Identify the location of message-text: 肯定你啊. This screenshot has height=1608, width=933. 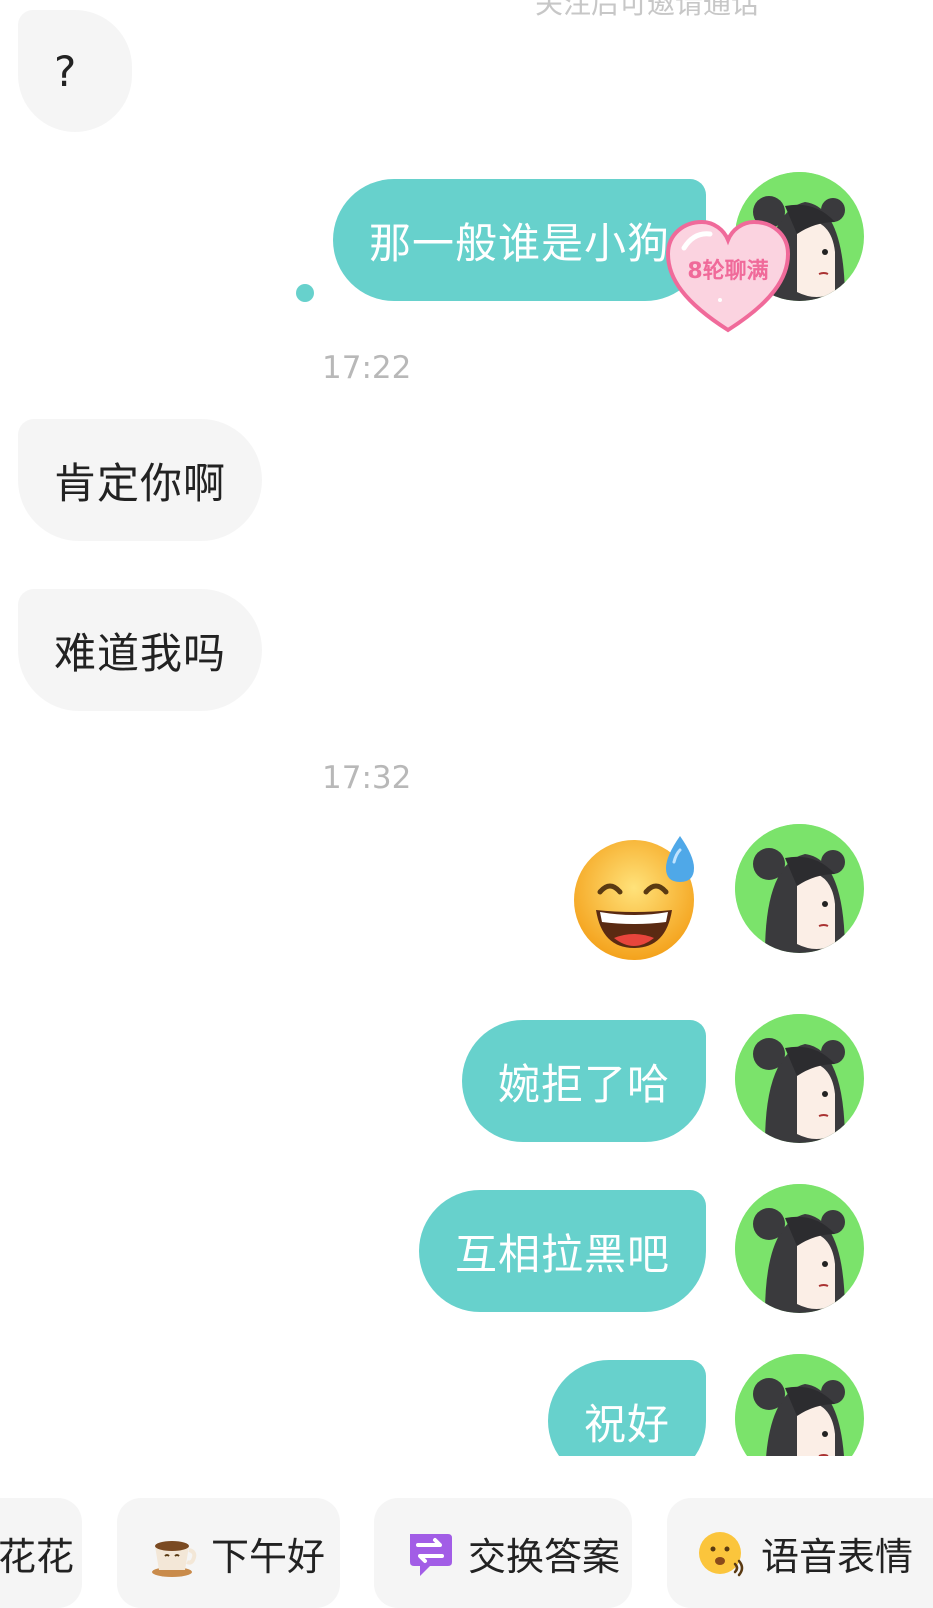
(140, 483).